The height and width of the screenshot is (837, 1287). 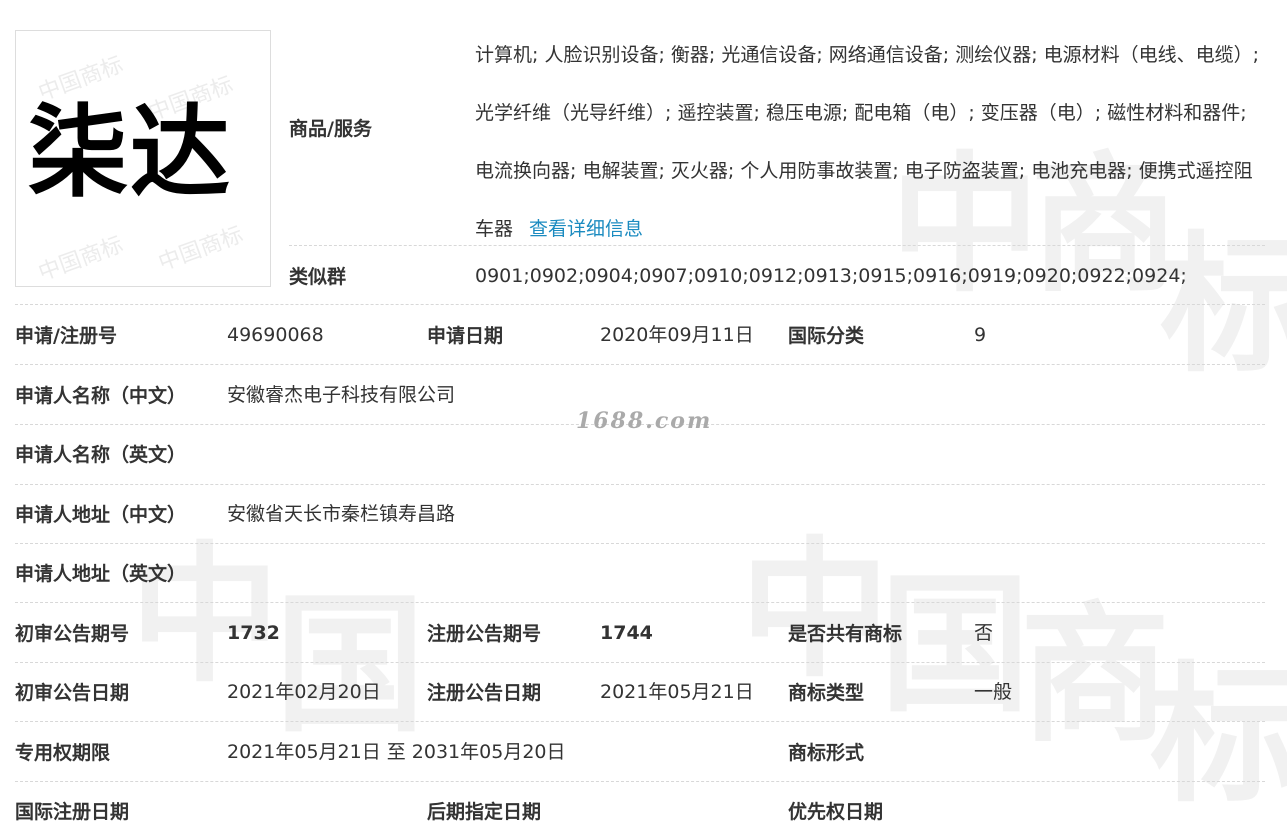 What do you see at coordinates (72, 693) in the screenshot?
I see `prelim-notice-date-label: 初审公告日期` at bounding box center [72, 693].